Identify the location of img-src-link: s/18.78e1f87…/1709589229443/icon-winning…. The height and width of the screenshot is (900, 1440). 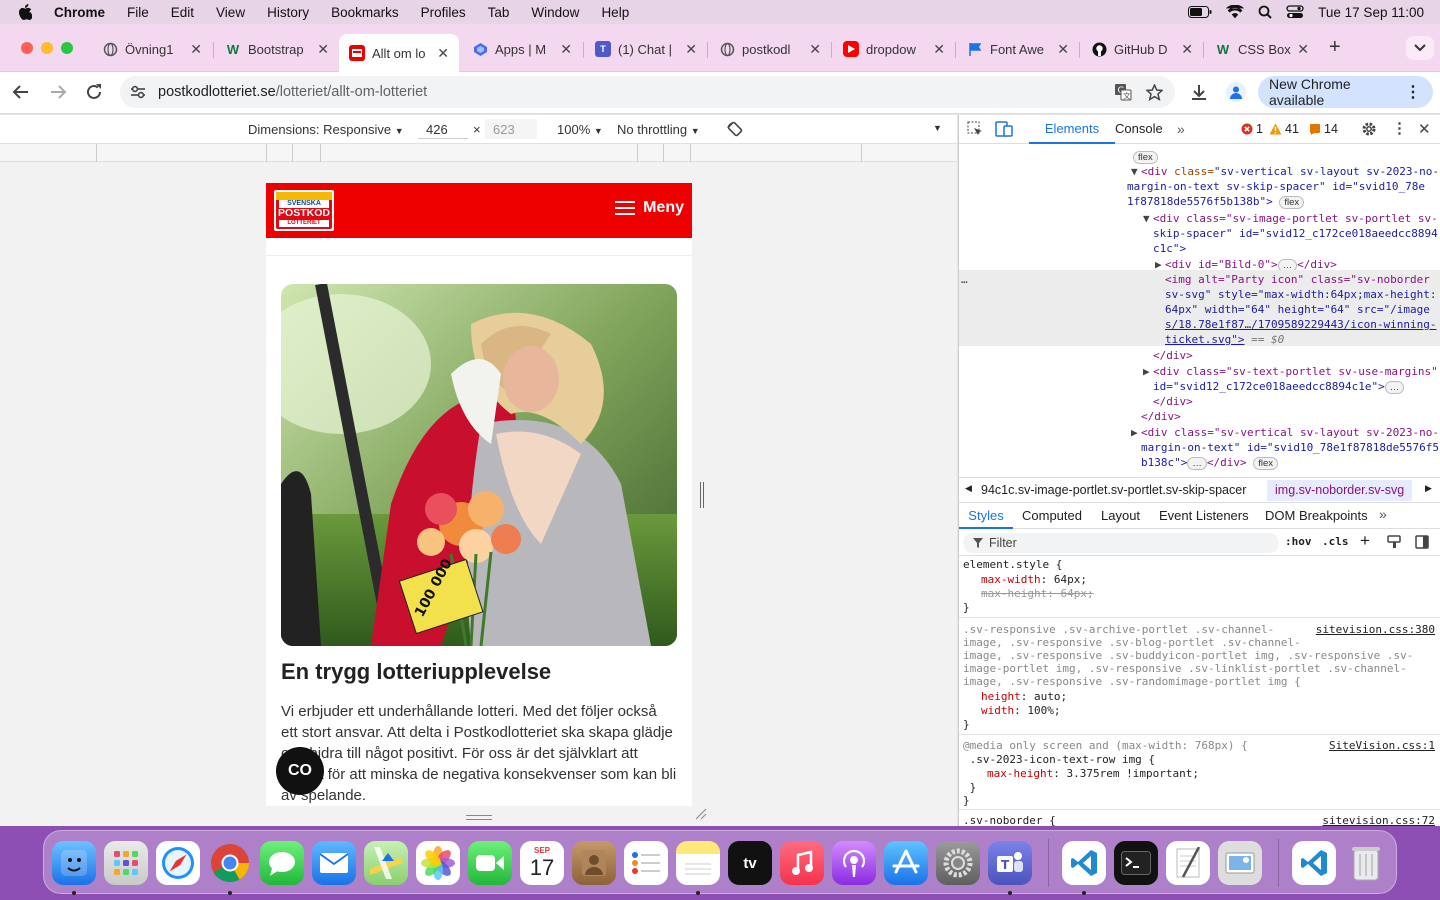
(1301, 324).